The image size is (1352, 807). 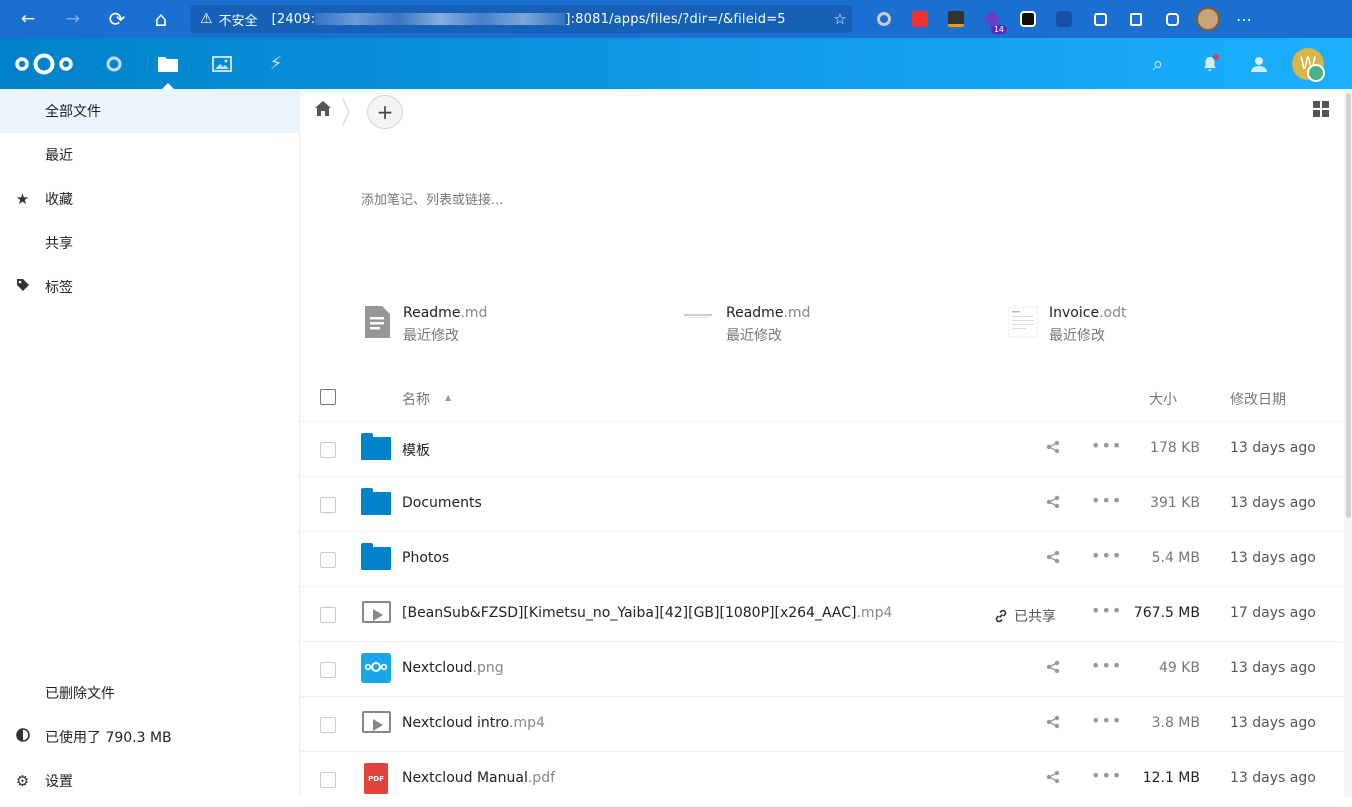 I want to click on extension-badge-icon: 14, so click(x=992, y=19).